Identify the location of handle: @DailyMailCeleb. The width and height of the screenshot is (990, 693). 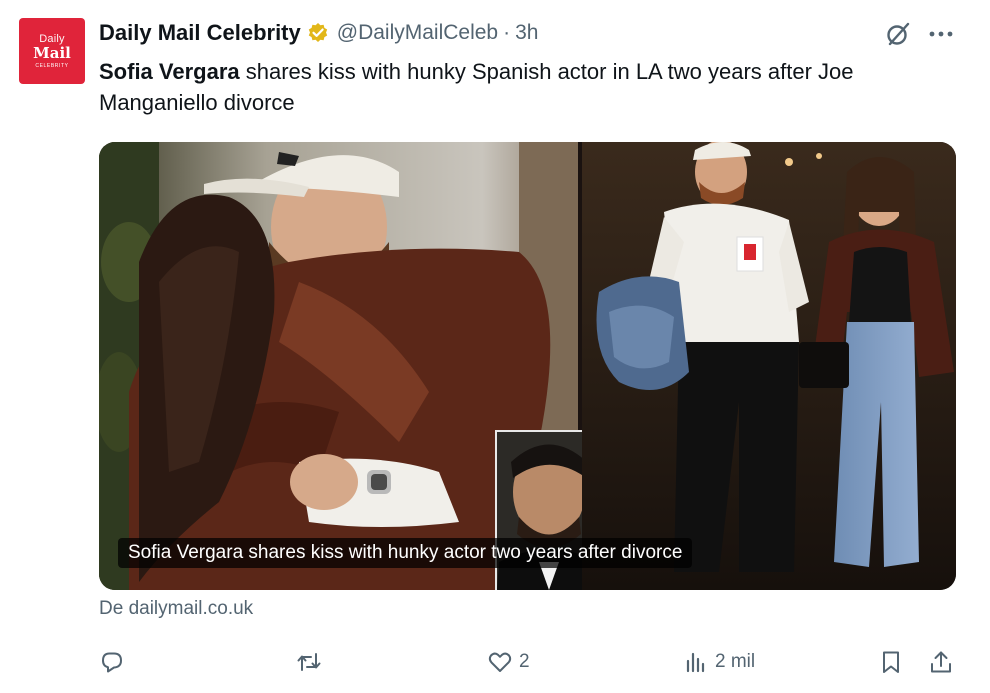
(417, 33).